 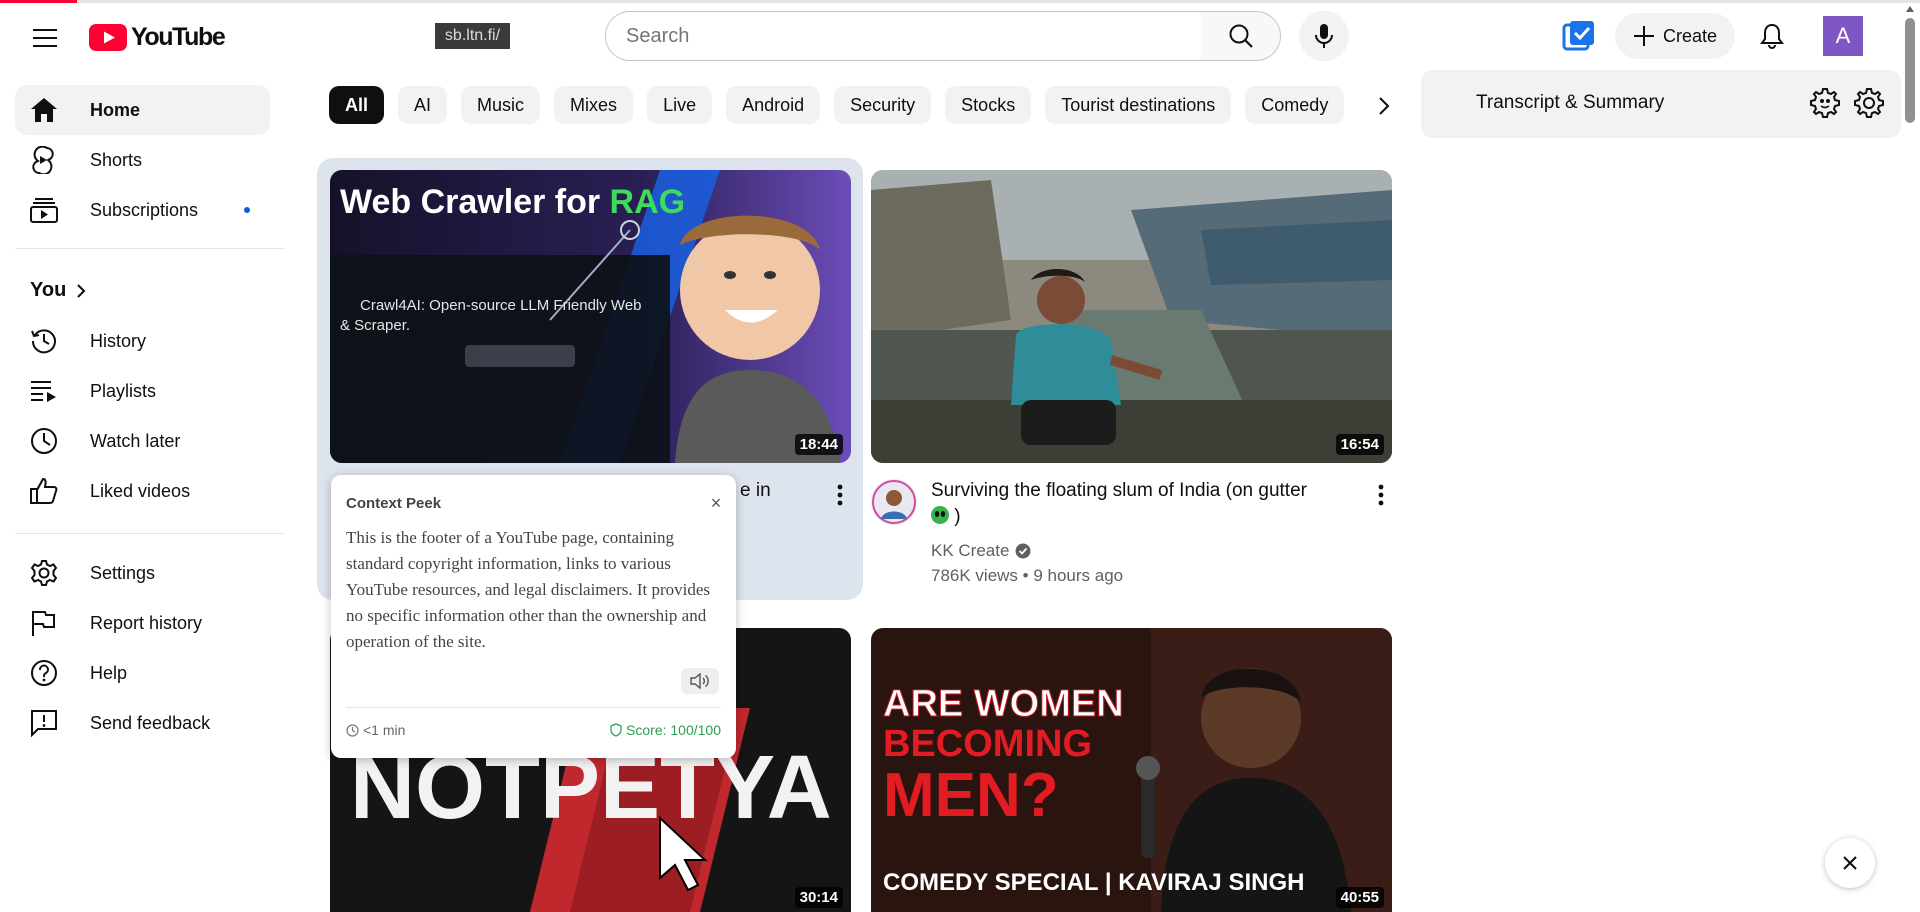 I want to click on sidebar-item-label: Report history, so click(x=146, y=622).